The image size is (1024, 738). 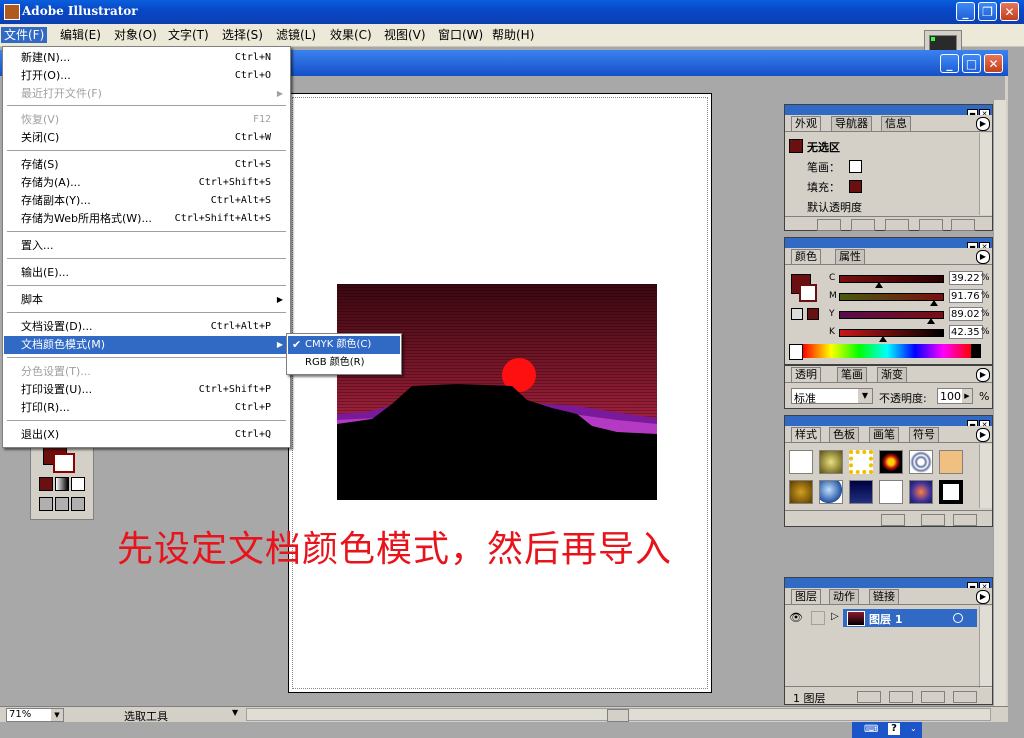 I want to click on new-style-button, so click(x=933, y=520).